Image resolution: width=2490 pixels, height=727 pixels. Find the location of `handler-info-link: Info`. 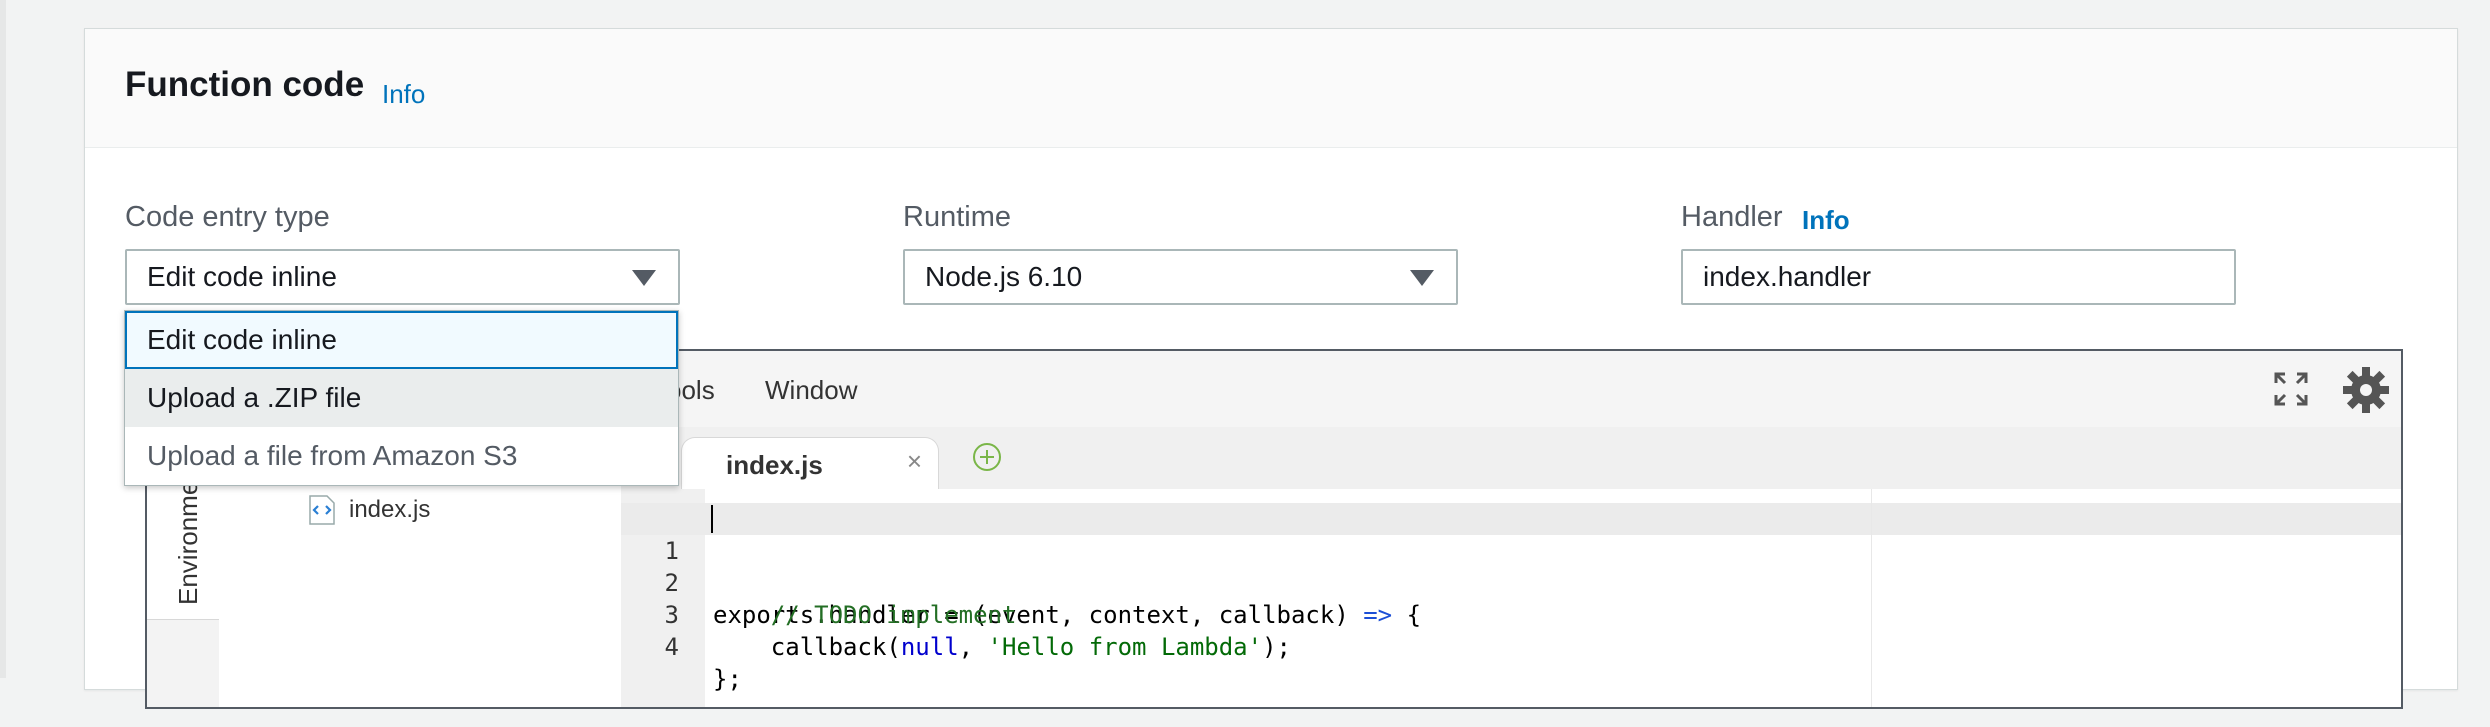

handler-info-link: Info is located at coordinates (1826, 220).